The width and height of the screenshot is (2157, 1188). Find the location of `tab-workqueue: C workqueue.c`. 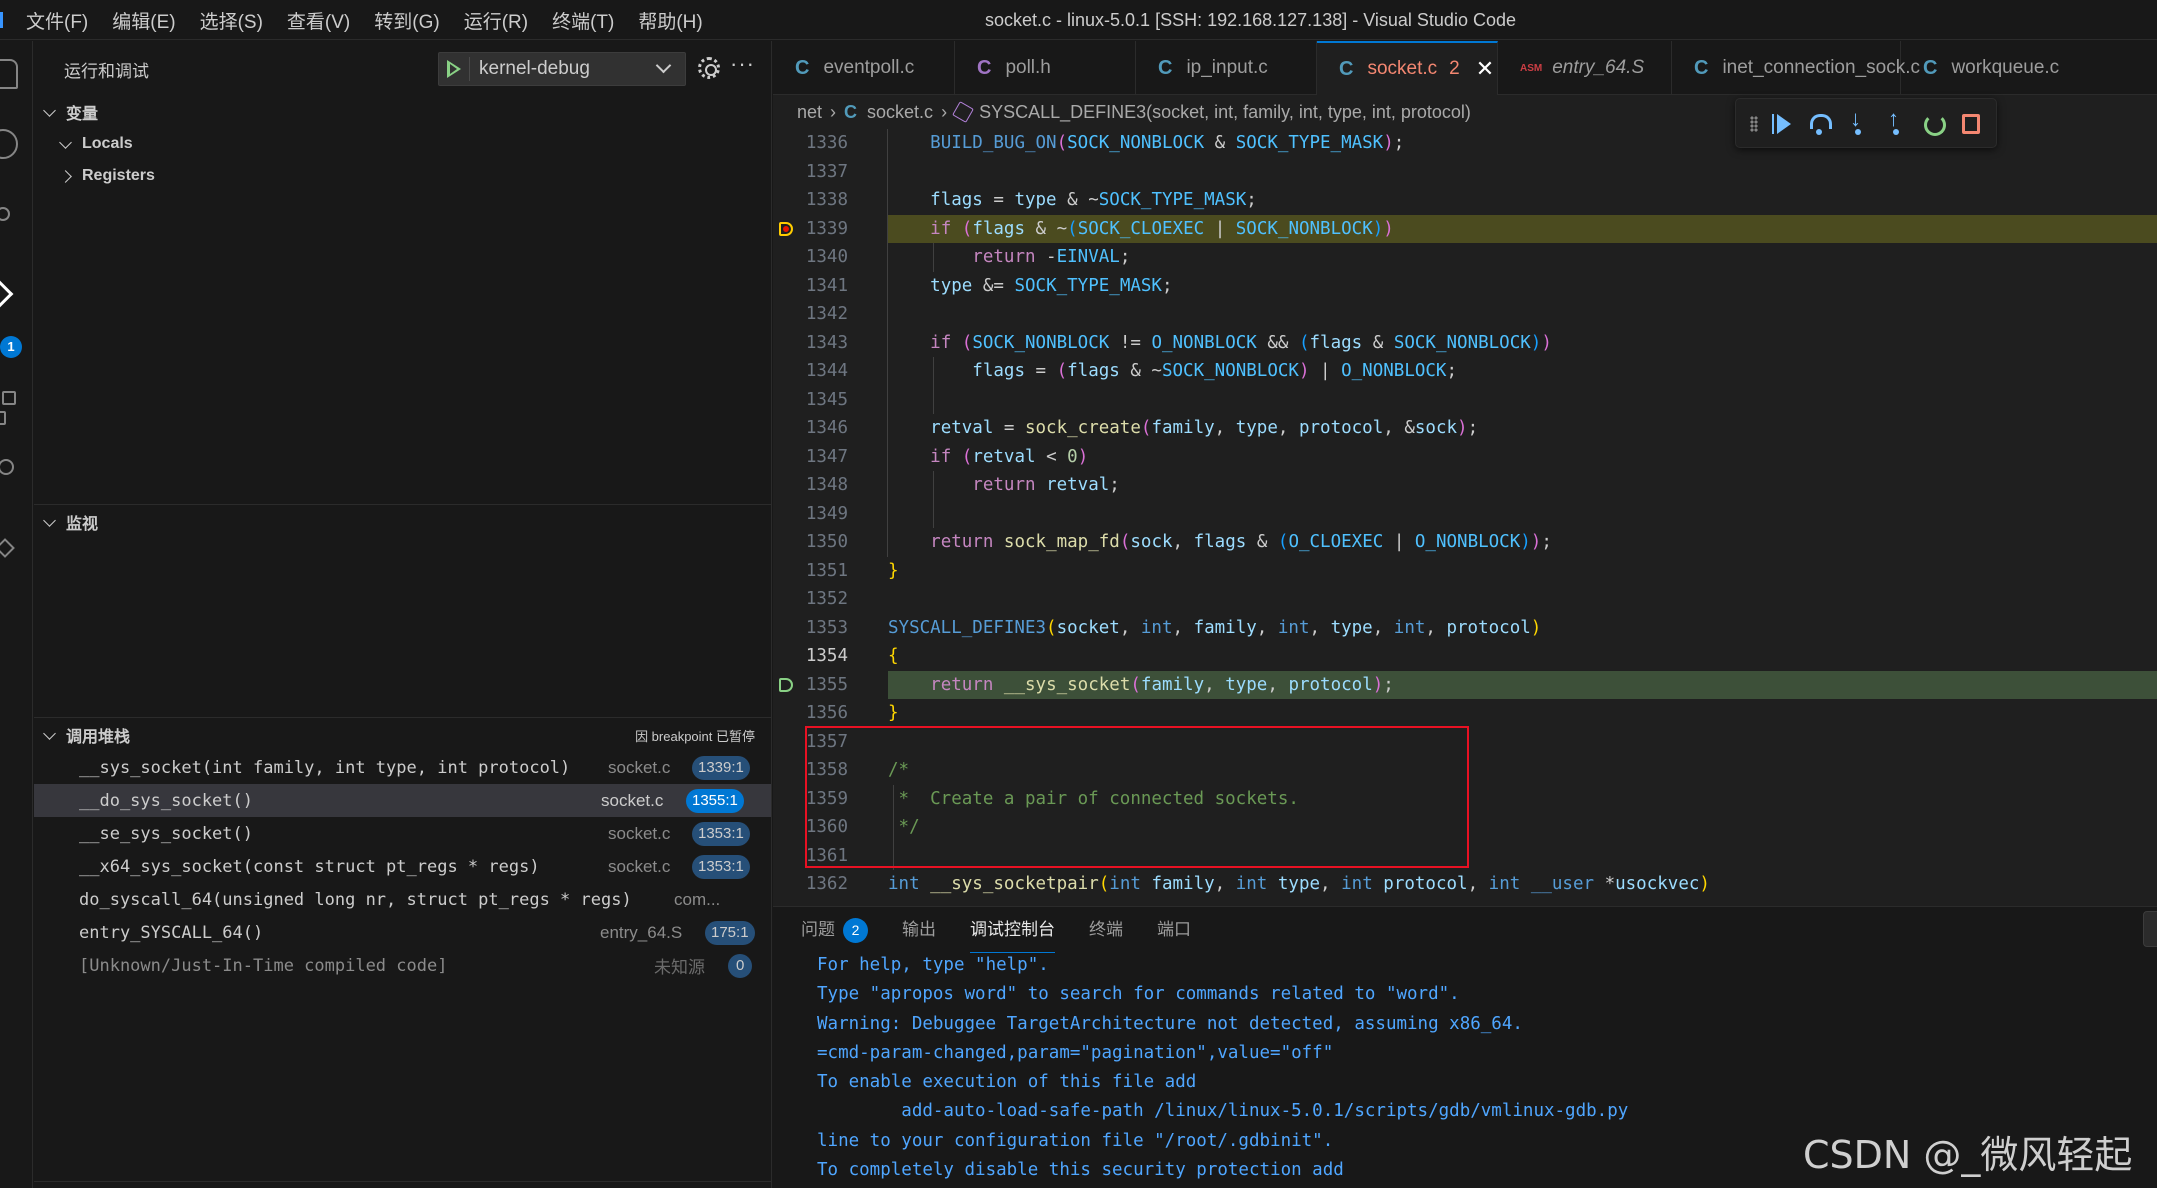

tab-workqueue: C workqueue.c is located at coordinates (1996, 68).